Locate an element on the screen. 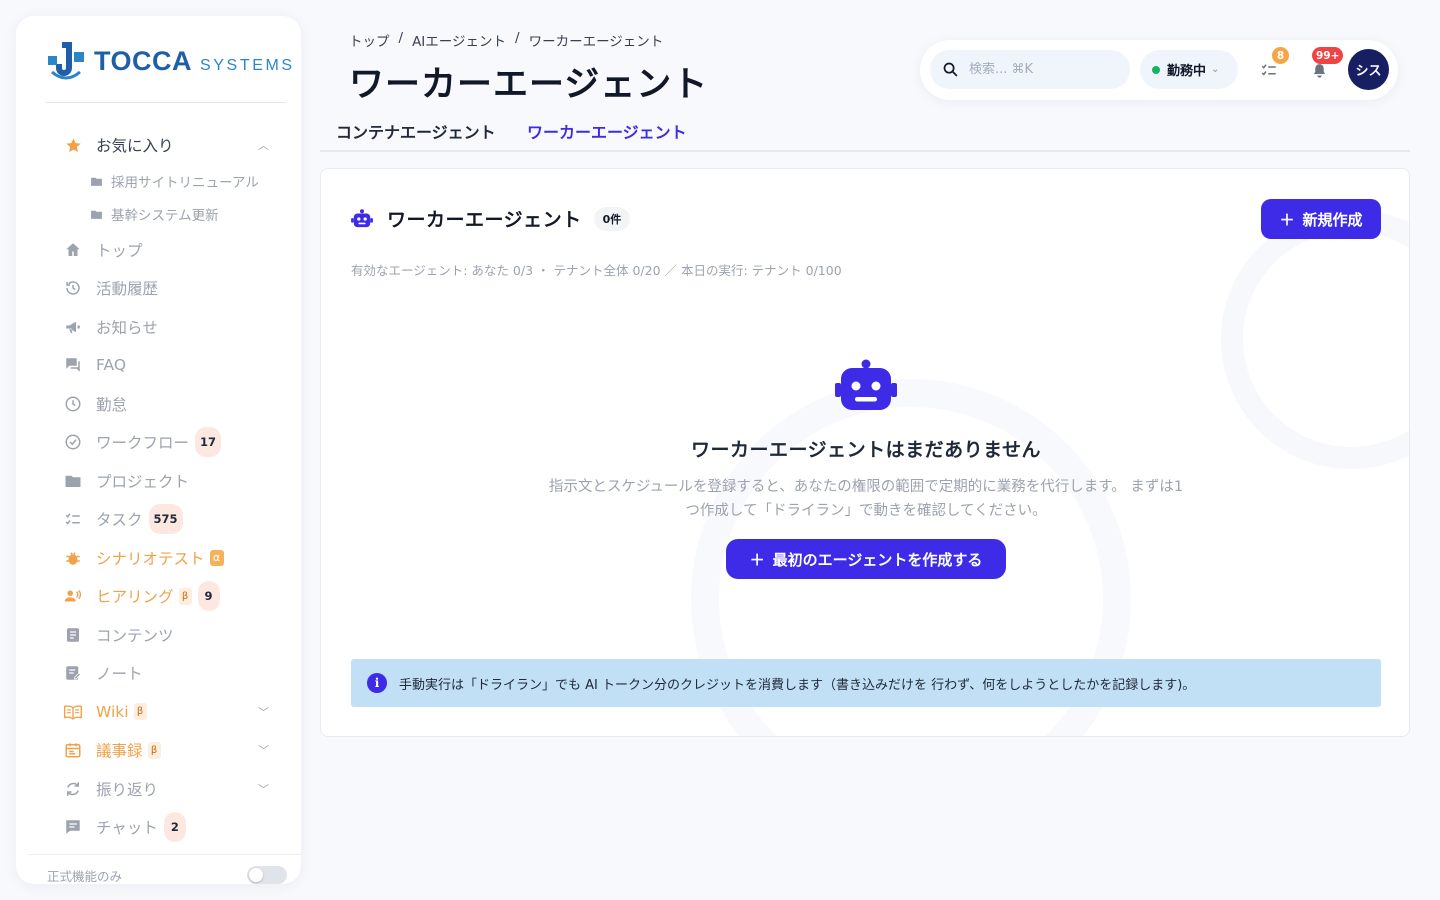 This screenshot has width=1440, height=900. search-input is located at coordinates (1044, 69).